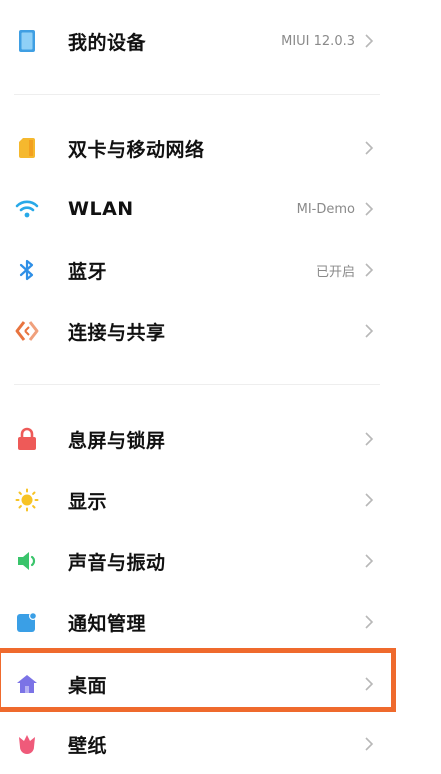 The width and height of the screenshot is (441, 774). Describe the element at coordinates (220, 439) in the screenshot. I see `settings-item-lock-screen: 息屏与锁屏` at that location.